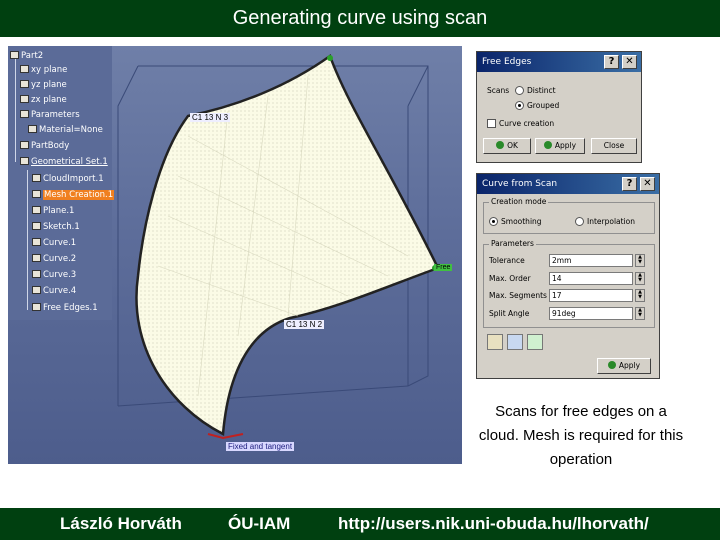 The height and width of the screenshot is (540, 720). I want to click on tree-item-curve4: Curve.4, so click(54, 291).